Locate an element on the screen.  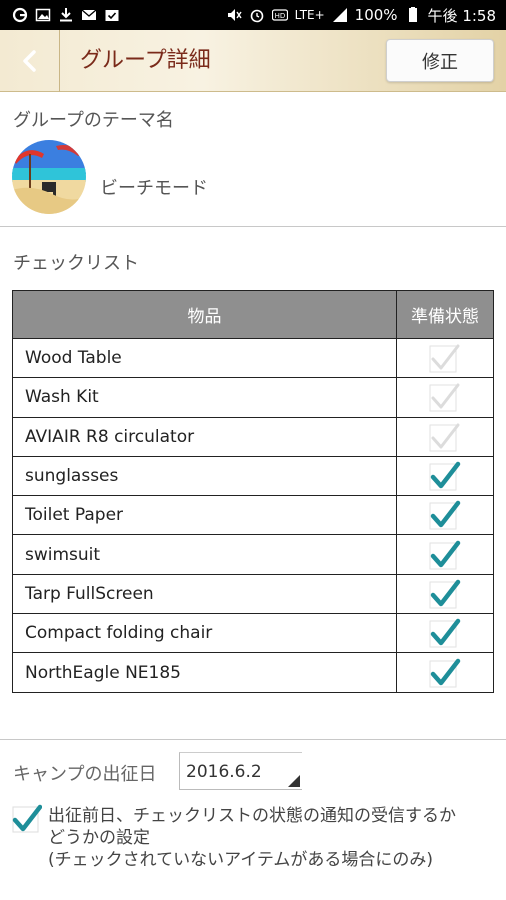
checklist-section-label: チェックリスト is located at coordinates (76, 263).